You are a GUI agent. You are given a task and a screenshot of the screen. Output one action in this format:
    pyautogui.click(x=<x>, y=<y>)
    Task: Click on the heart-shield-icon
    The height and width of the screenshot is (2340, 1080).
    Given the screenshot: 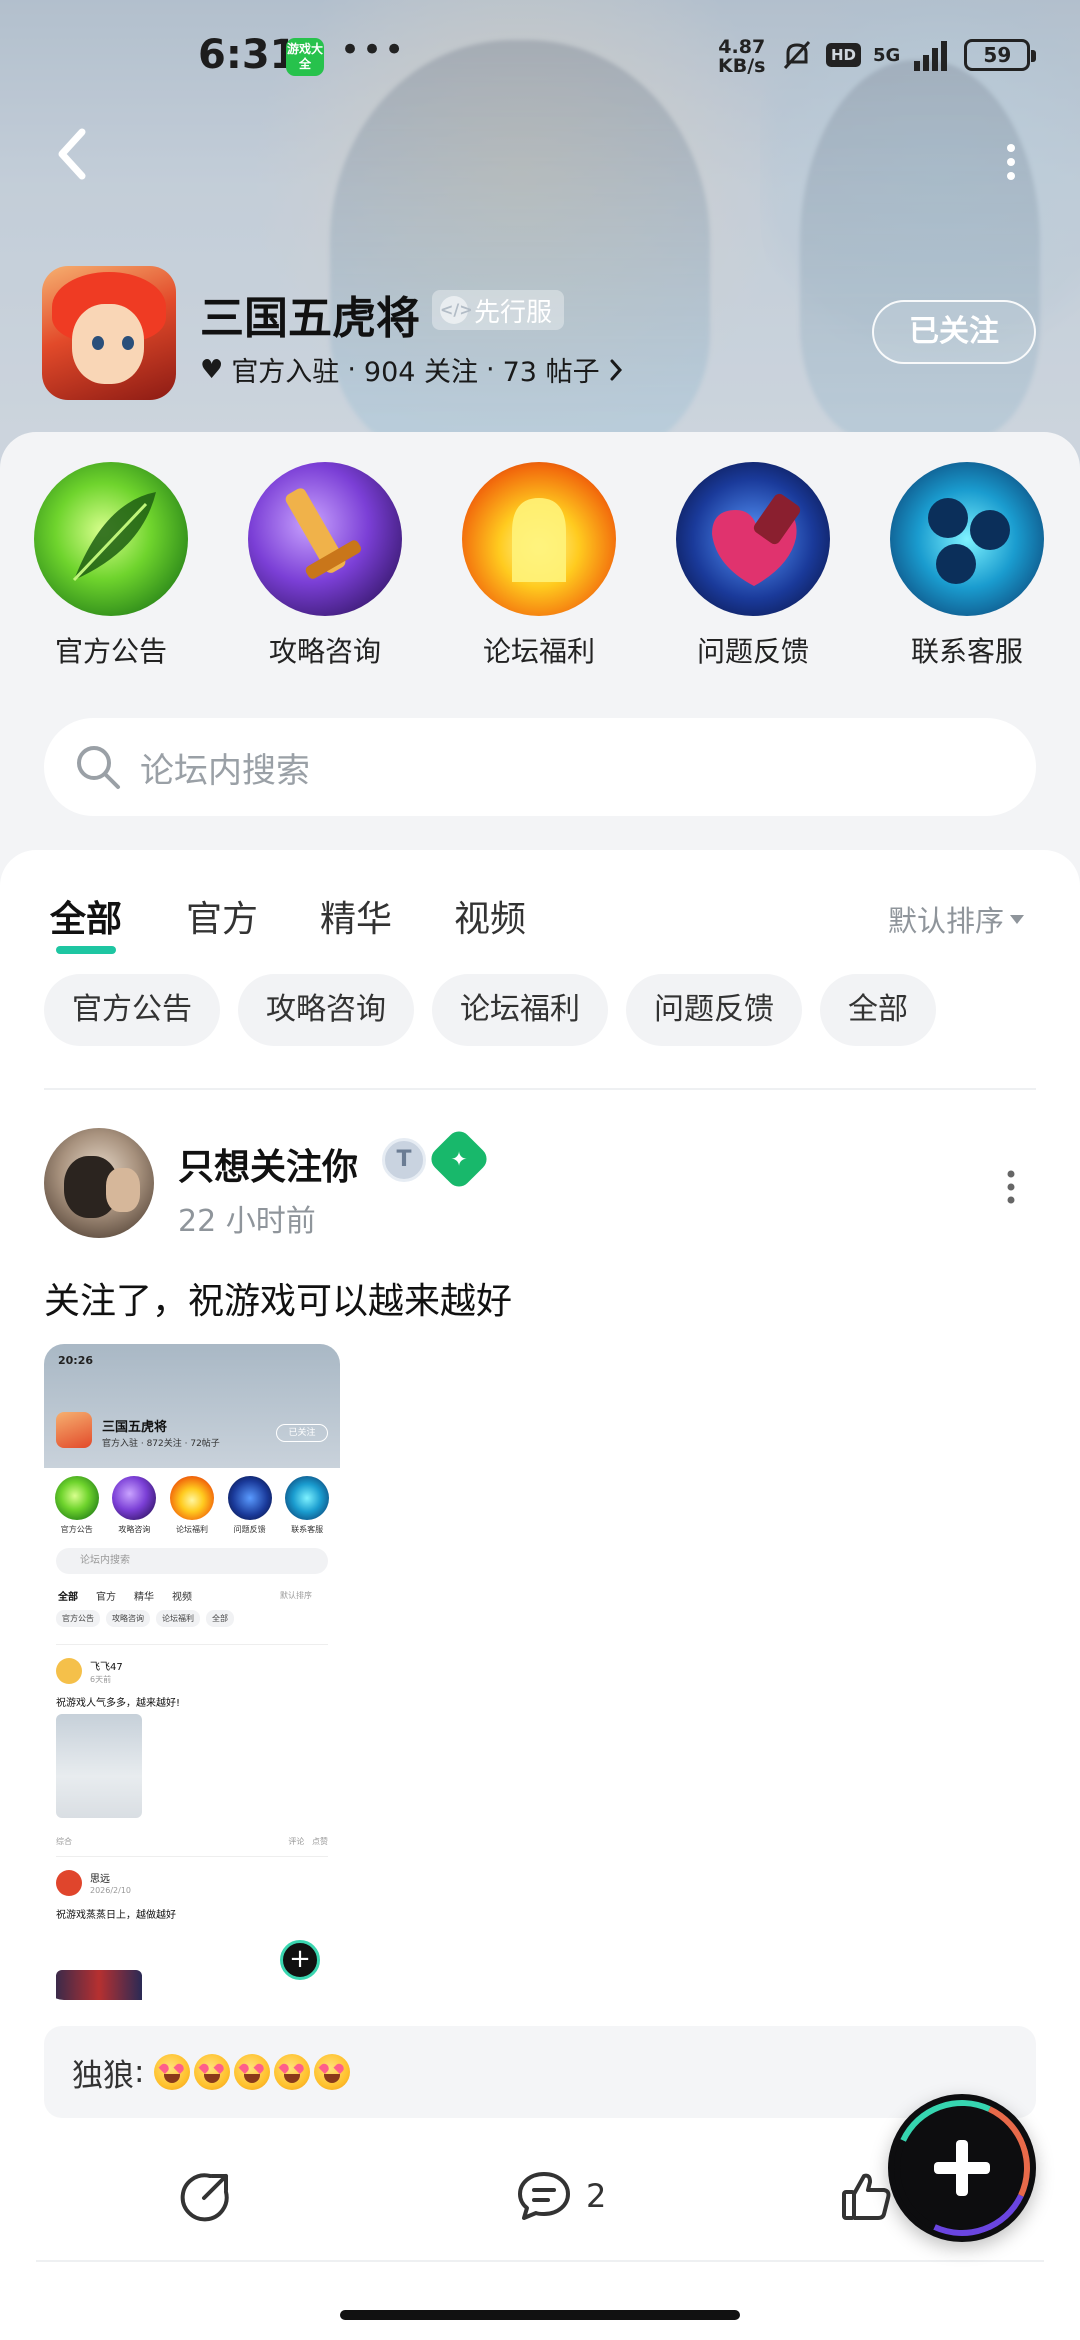 What is the action you would take?
    pyautogui.click(x=753, y=539)
    